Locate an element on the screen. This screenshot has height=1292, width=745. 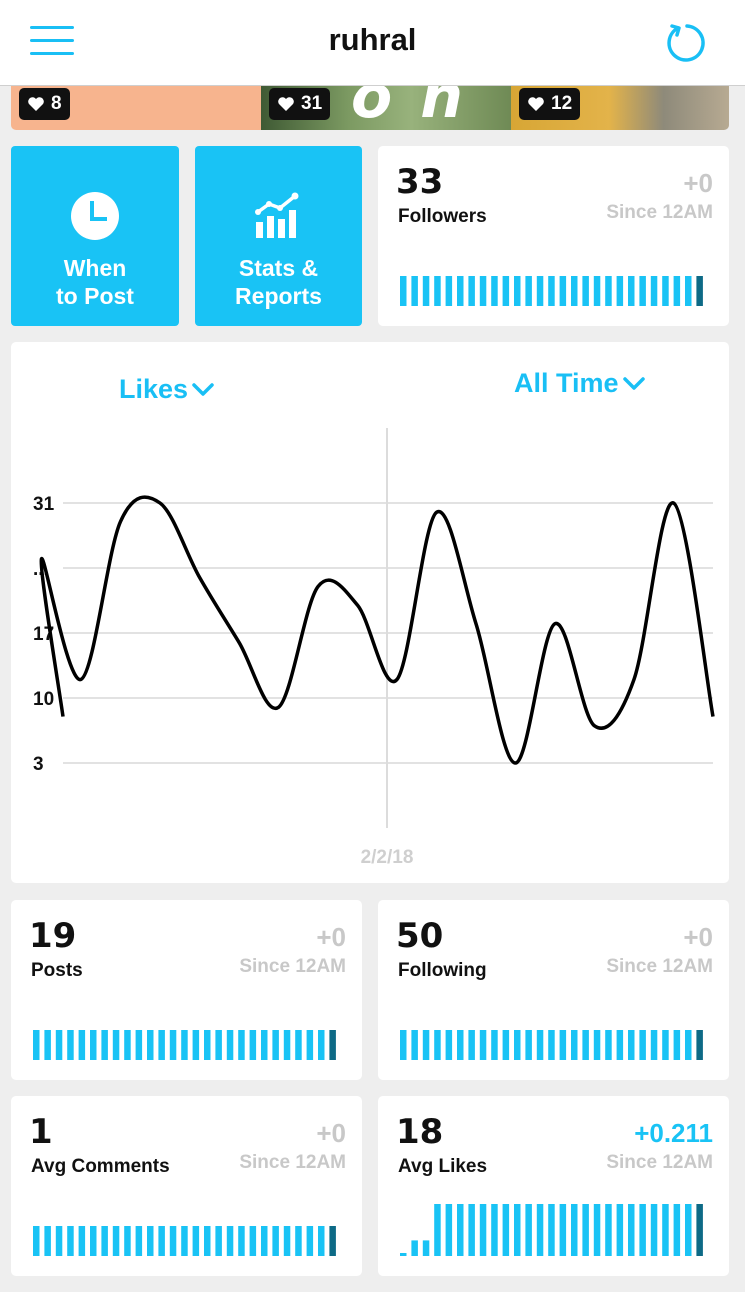
avg-comments-since: Since 12AM is located at coordinates (292, 1162).